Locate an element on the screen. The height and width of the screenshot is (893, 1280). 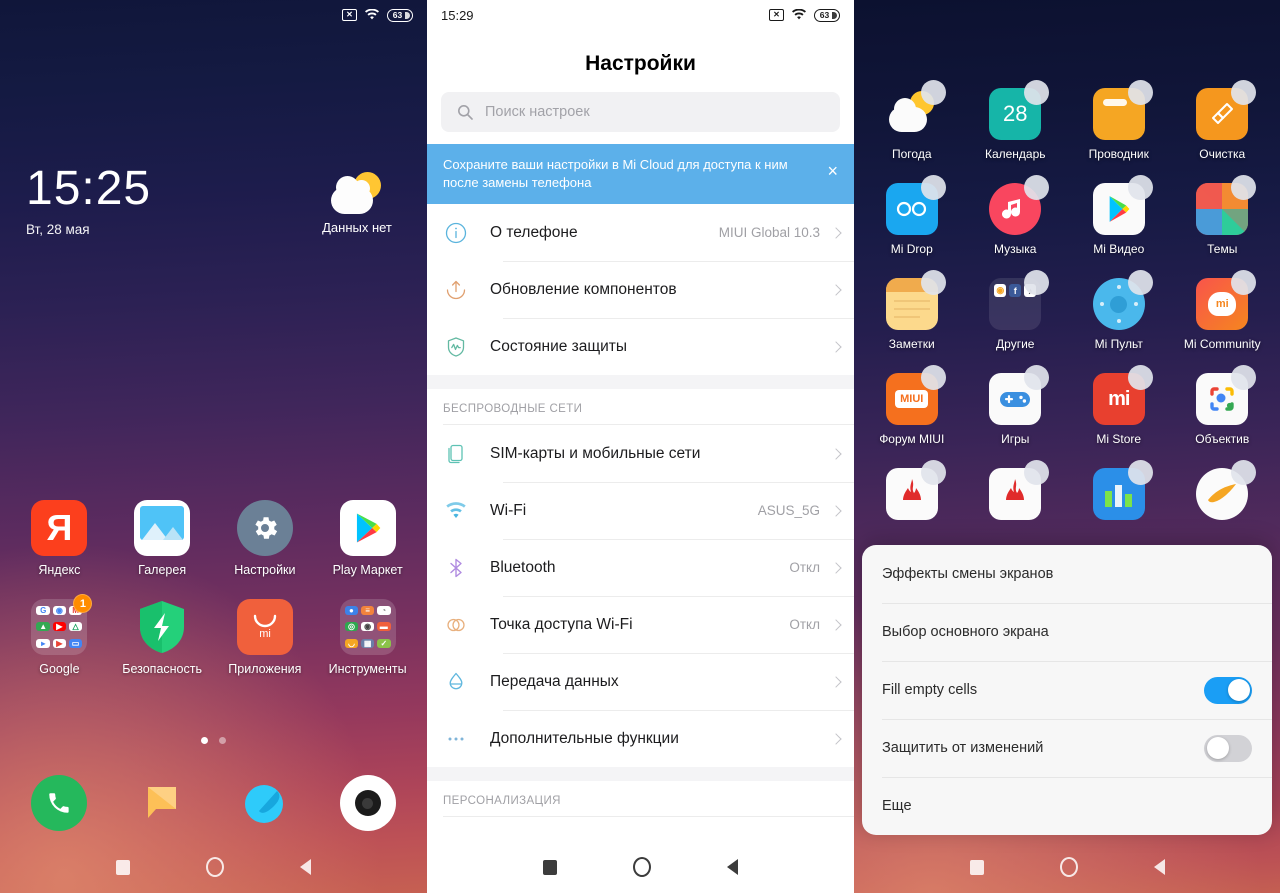
drawer-app-notes: Заметки is located at coordinates (912, 310).